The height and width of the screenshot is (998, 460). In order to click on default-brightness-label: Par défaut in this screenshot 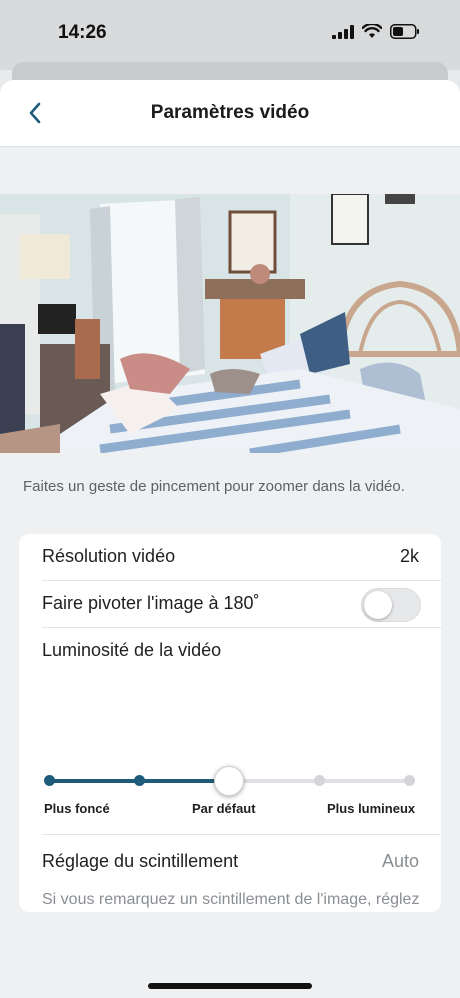, I will do `click(224, 808)`.